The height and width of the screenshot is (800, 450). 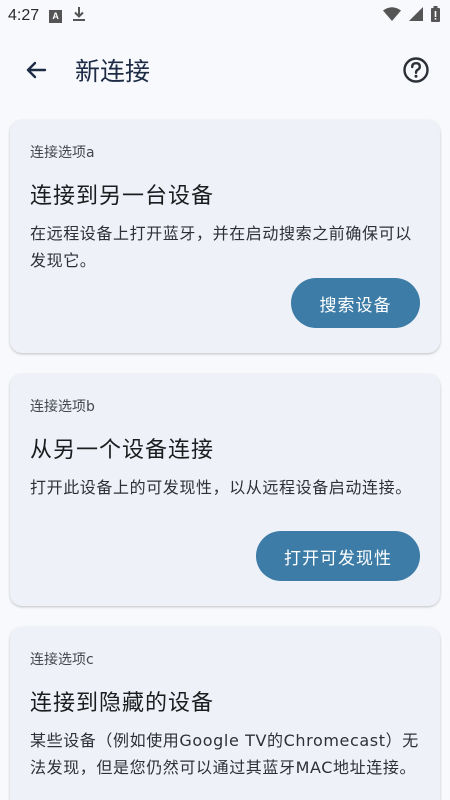 What do you see at coordinates (221, 247) in the screenshot?
I see `card-description: 在远程设备上打开蓝牙，并在启动搜索之前确保可以发现它。` at bounding box center [221, 247].